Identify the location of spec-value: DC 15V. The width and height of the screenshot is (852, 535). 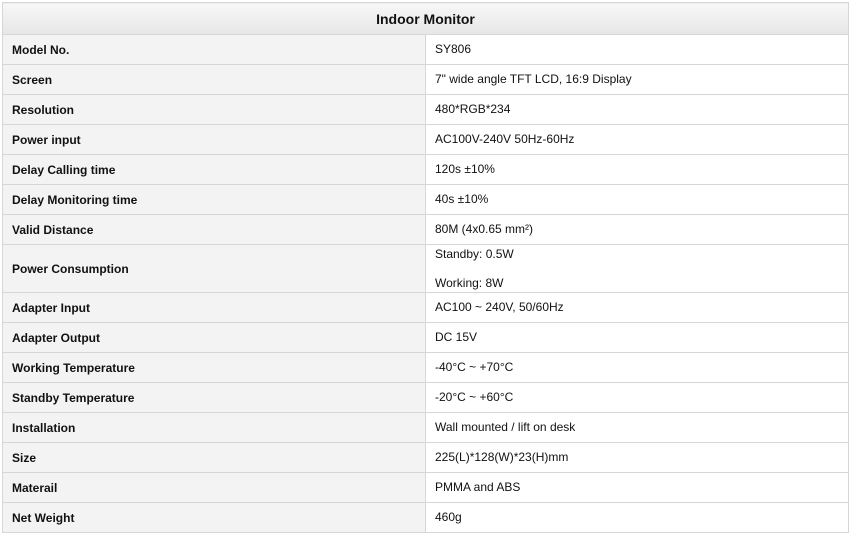
(637, 337).